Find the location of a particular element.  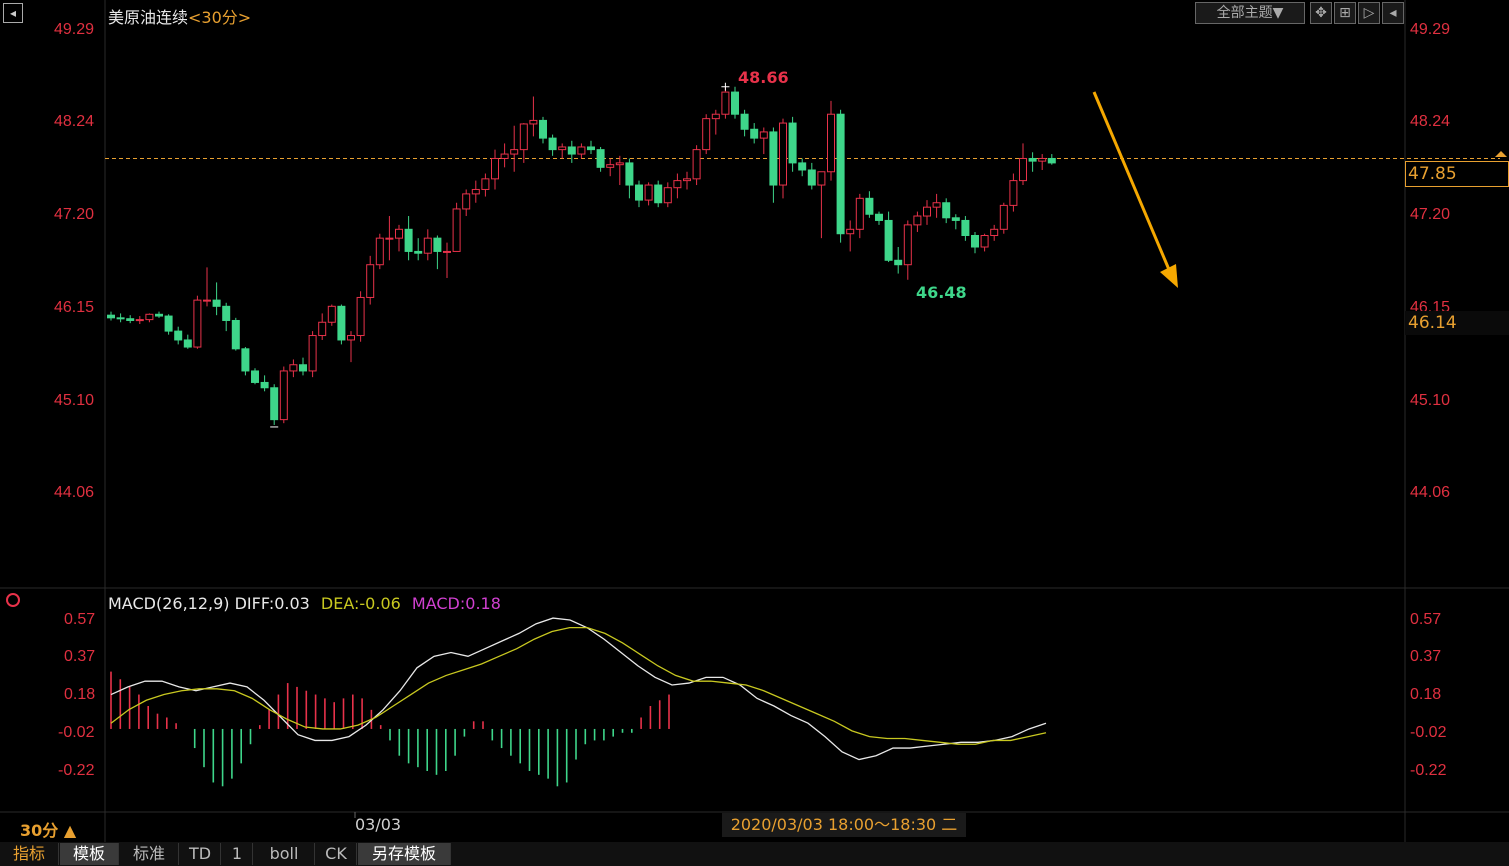

trend-arrow-head is located at coordinates (1169, 276).